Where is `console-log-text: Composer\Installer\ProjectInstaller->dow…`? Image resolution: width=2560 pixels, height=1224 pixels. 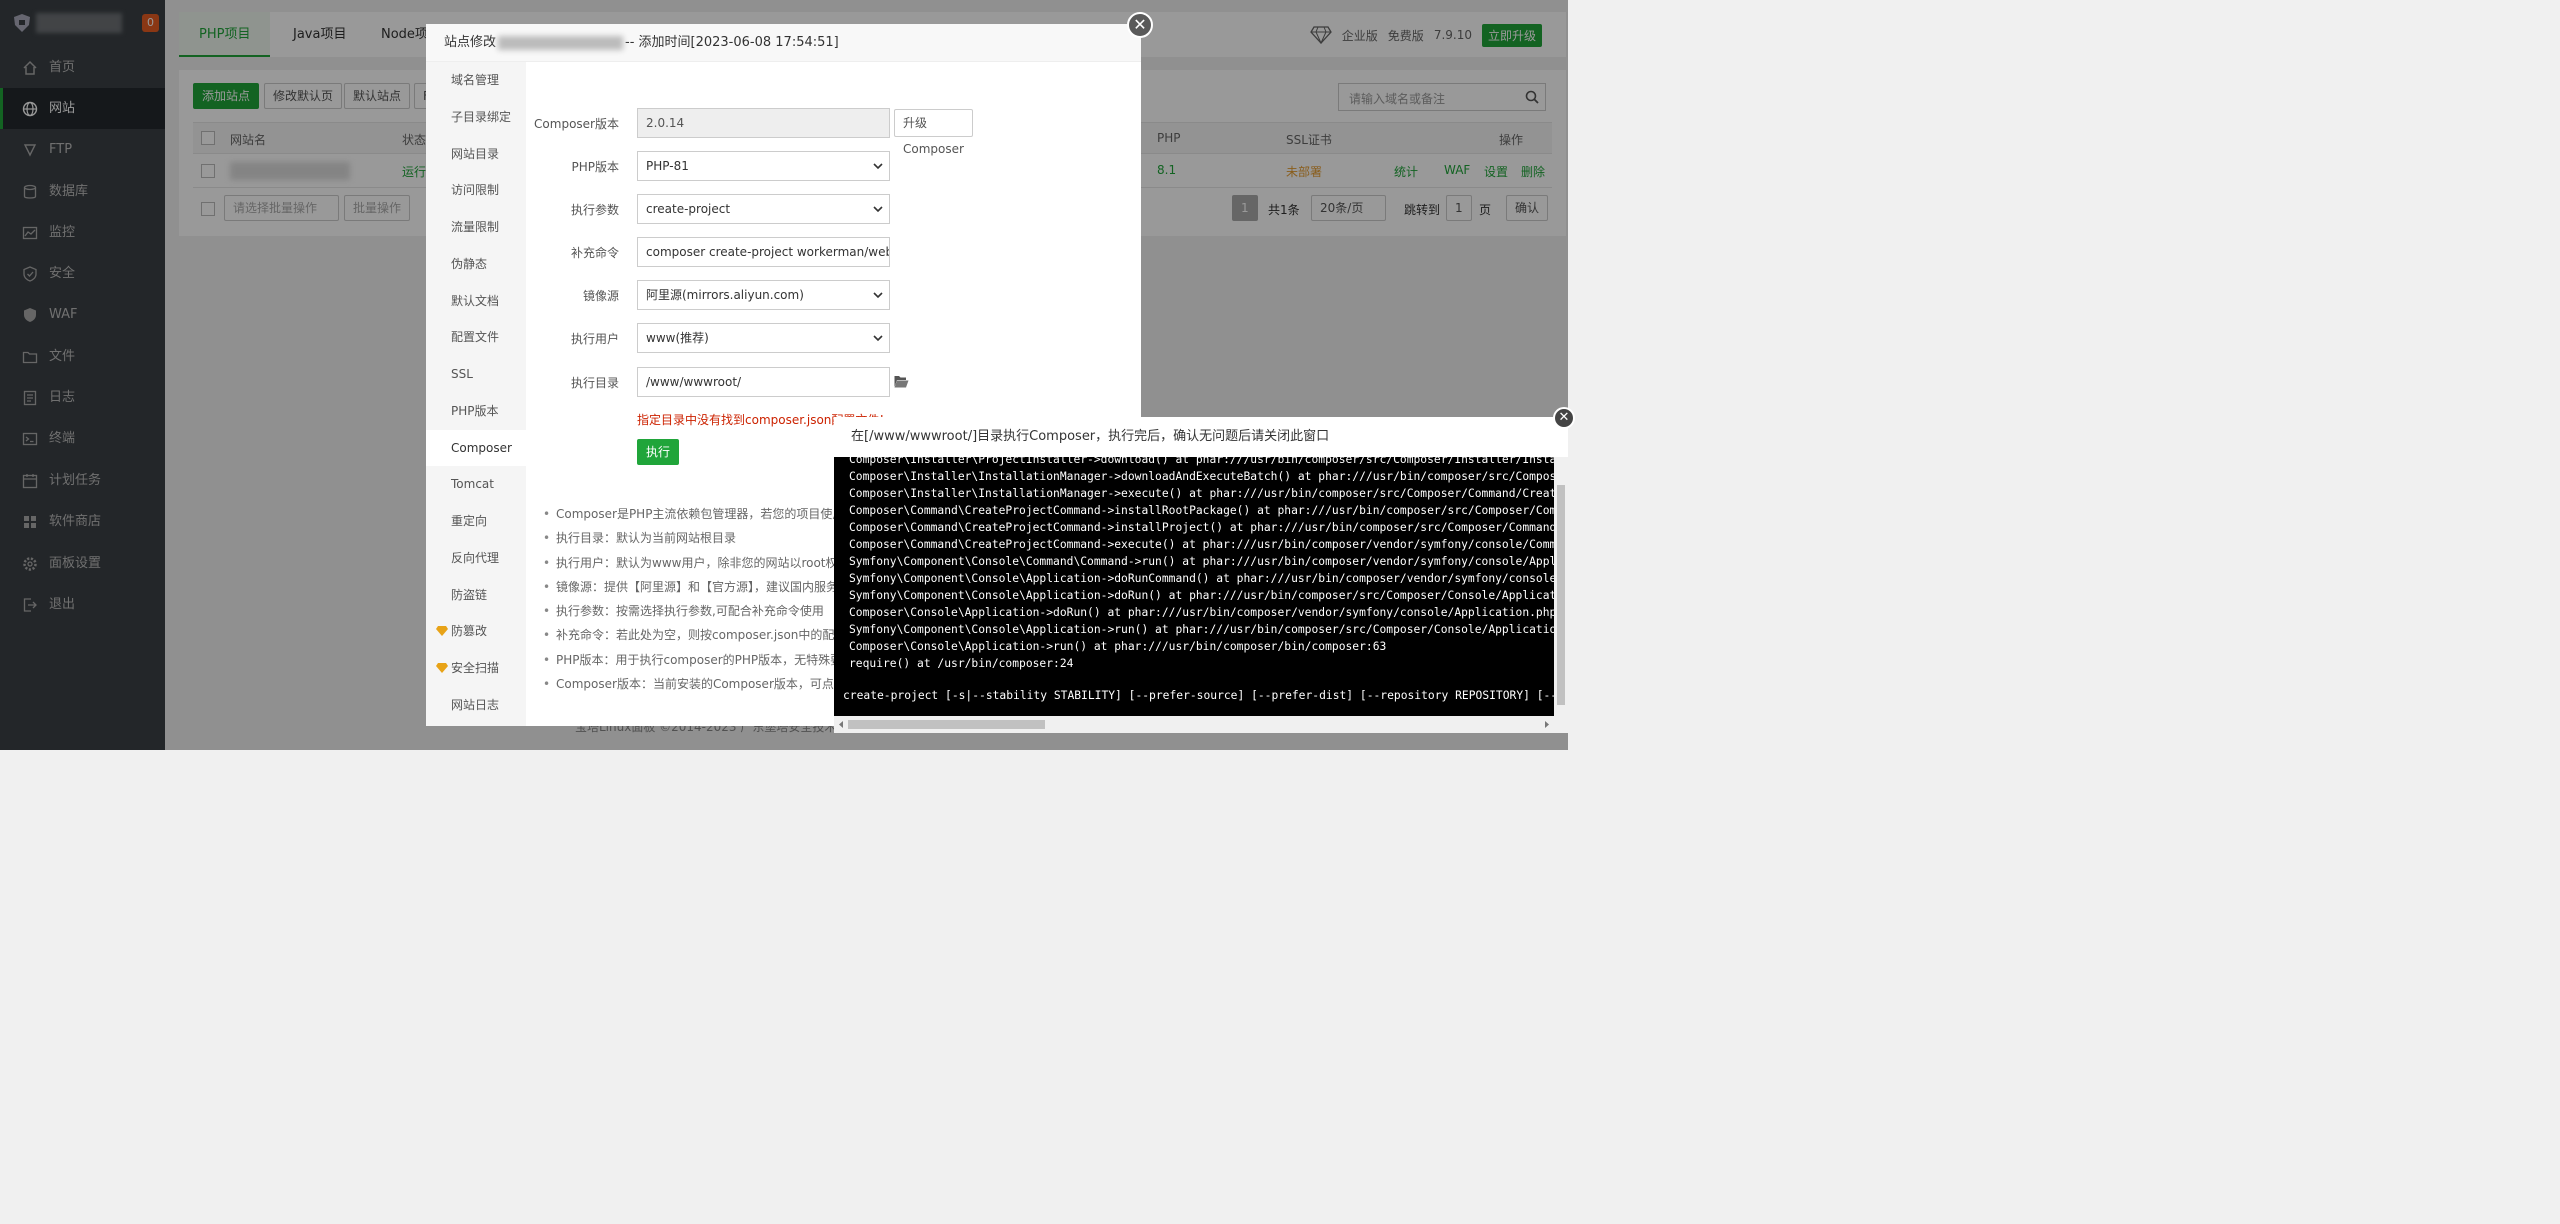
console-log-text: Composer\Installer\ProjectInstaller->dow… is located at coordinates (1201, 563).